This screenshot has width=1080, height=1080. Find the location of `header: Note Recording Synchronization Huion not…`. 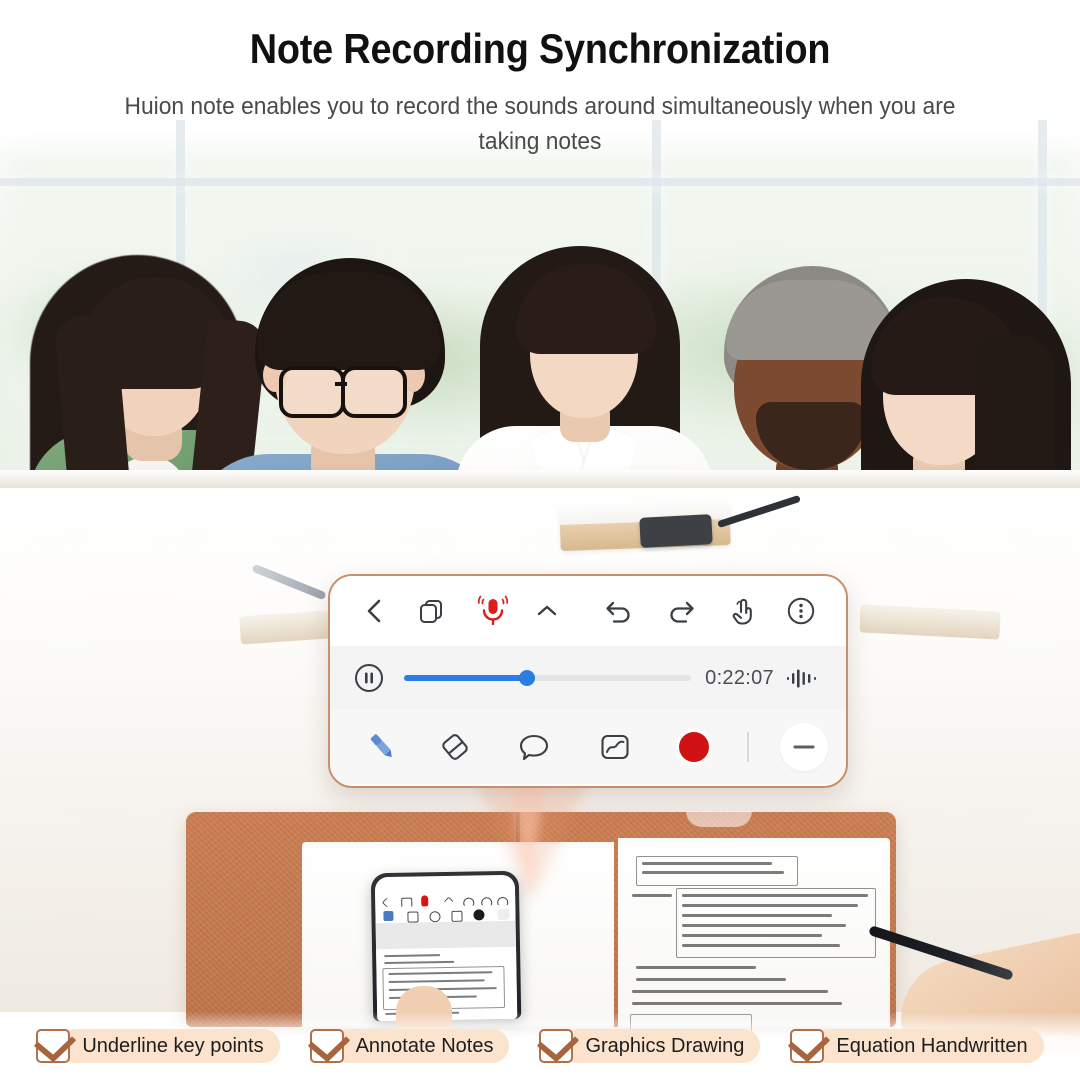

header: Note Recording Synchronization Huion not… is located at coordinates (540, 80).